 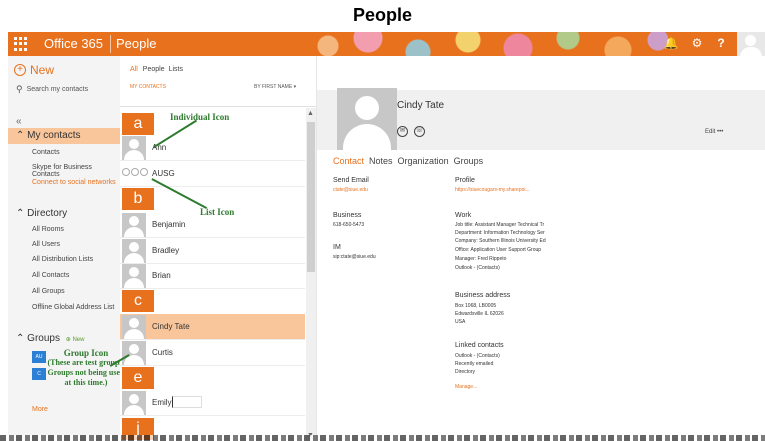 What do you see at coordinates (39, 357) in the screenshot?
I see `group-tile: AU` at bounding box center [39, 357].